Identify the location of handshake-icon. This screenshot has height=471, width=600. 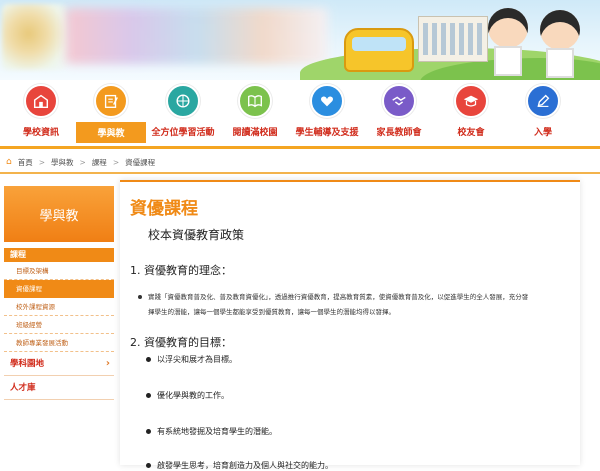
(399, 101).